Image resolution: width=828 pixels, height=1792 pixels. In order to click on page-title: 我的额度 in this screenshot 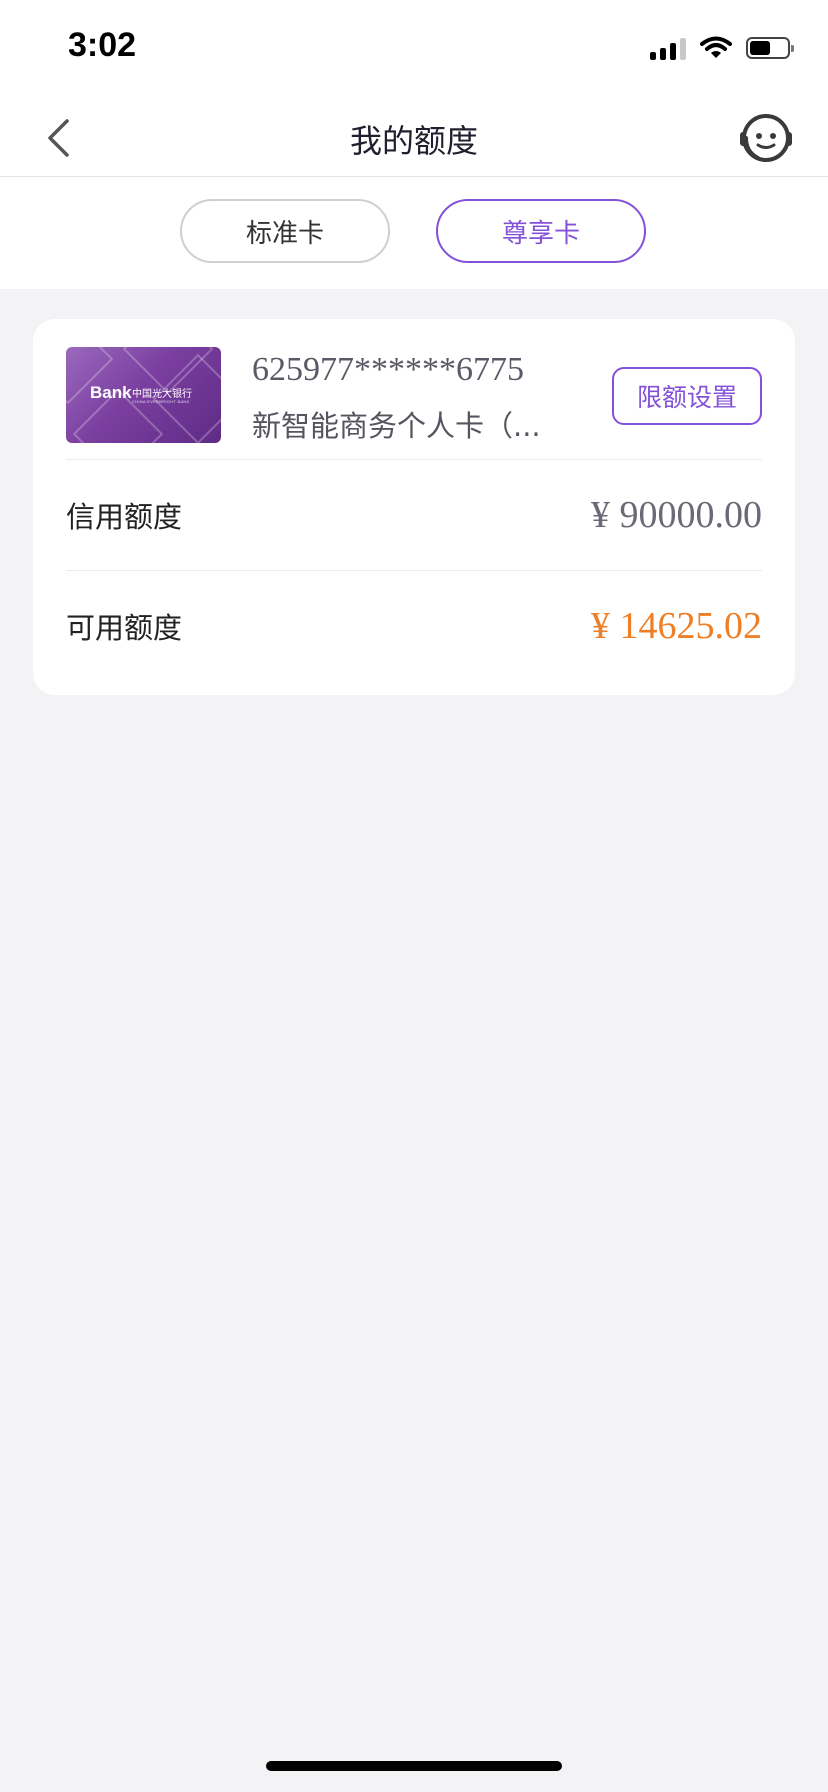, I will do `click(413, 141)`.